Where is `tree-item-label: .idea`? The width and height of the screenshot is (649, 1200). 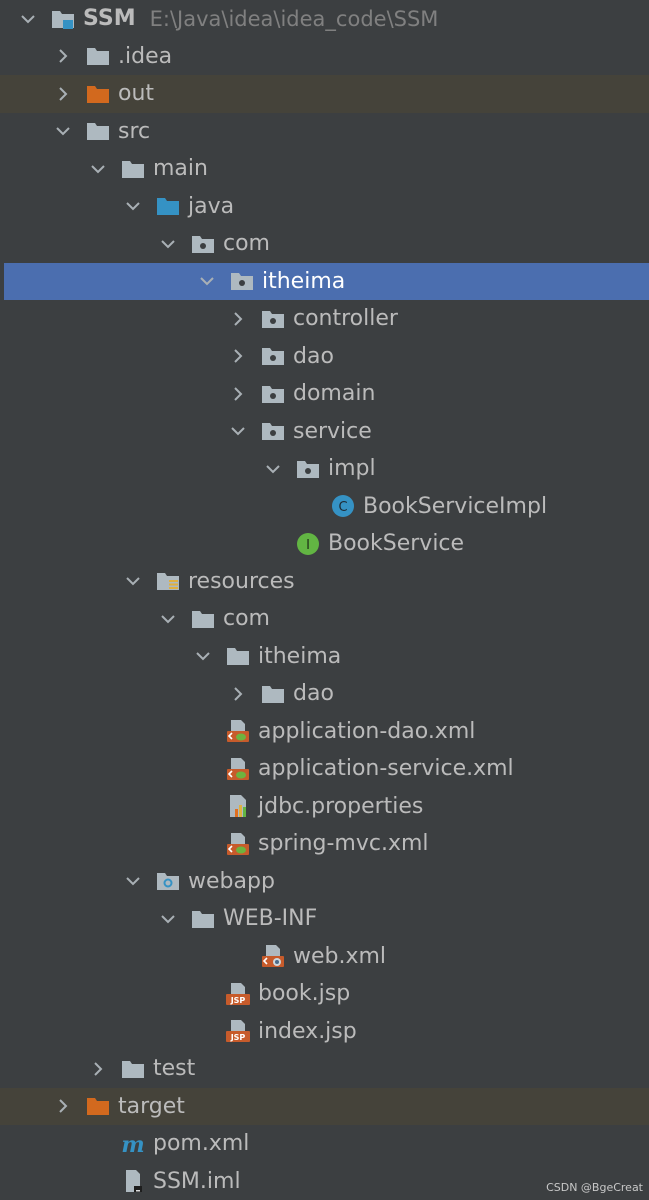
tree-item-label: .idea is located at coordinates (145, 56).